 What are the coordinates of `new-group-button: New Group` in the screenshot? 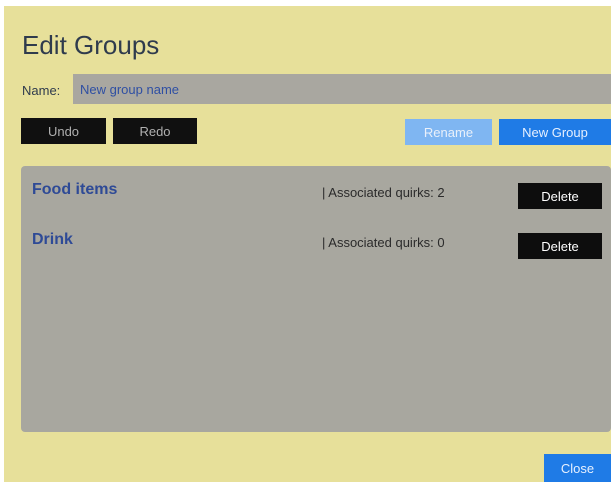 It's located at (555, 132).